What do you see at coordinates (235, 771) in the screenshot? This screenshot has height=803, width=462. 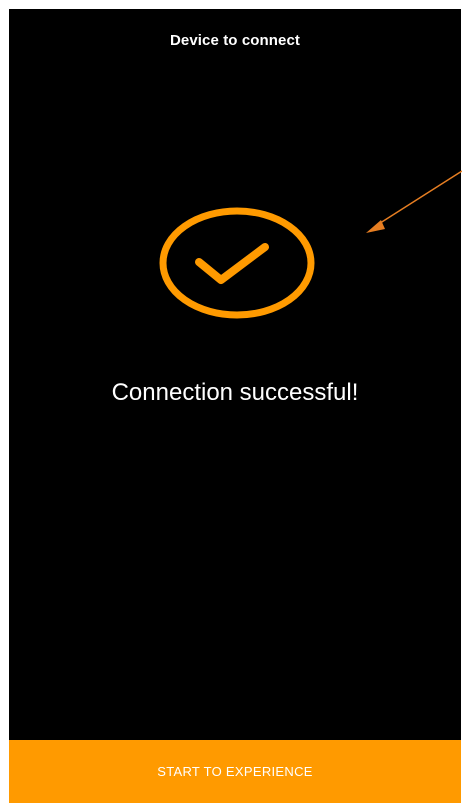 I see `start-to-experience-button: START TO EXPERIENCE` at bounding box center [235, 771].